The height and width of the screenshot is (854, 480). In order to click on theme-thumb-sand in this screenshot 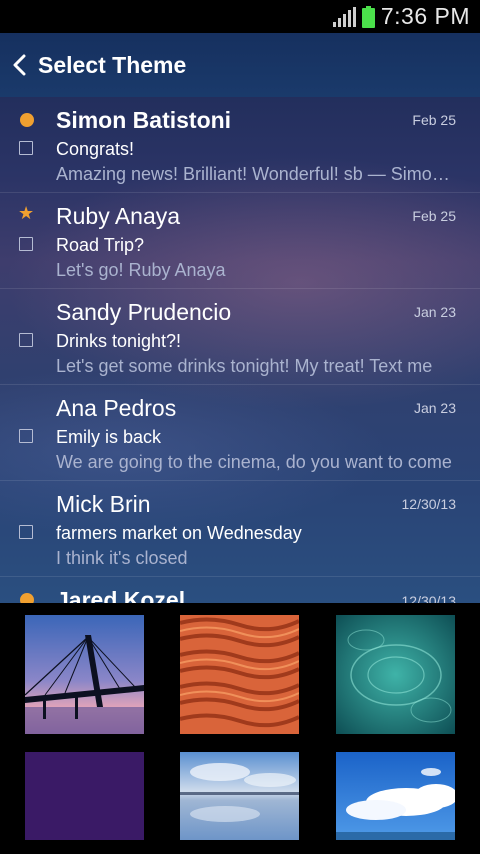, I will do `click(239, 674)`.